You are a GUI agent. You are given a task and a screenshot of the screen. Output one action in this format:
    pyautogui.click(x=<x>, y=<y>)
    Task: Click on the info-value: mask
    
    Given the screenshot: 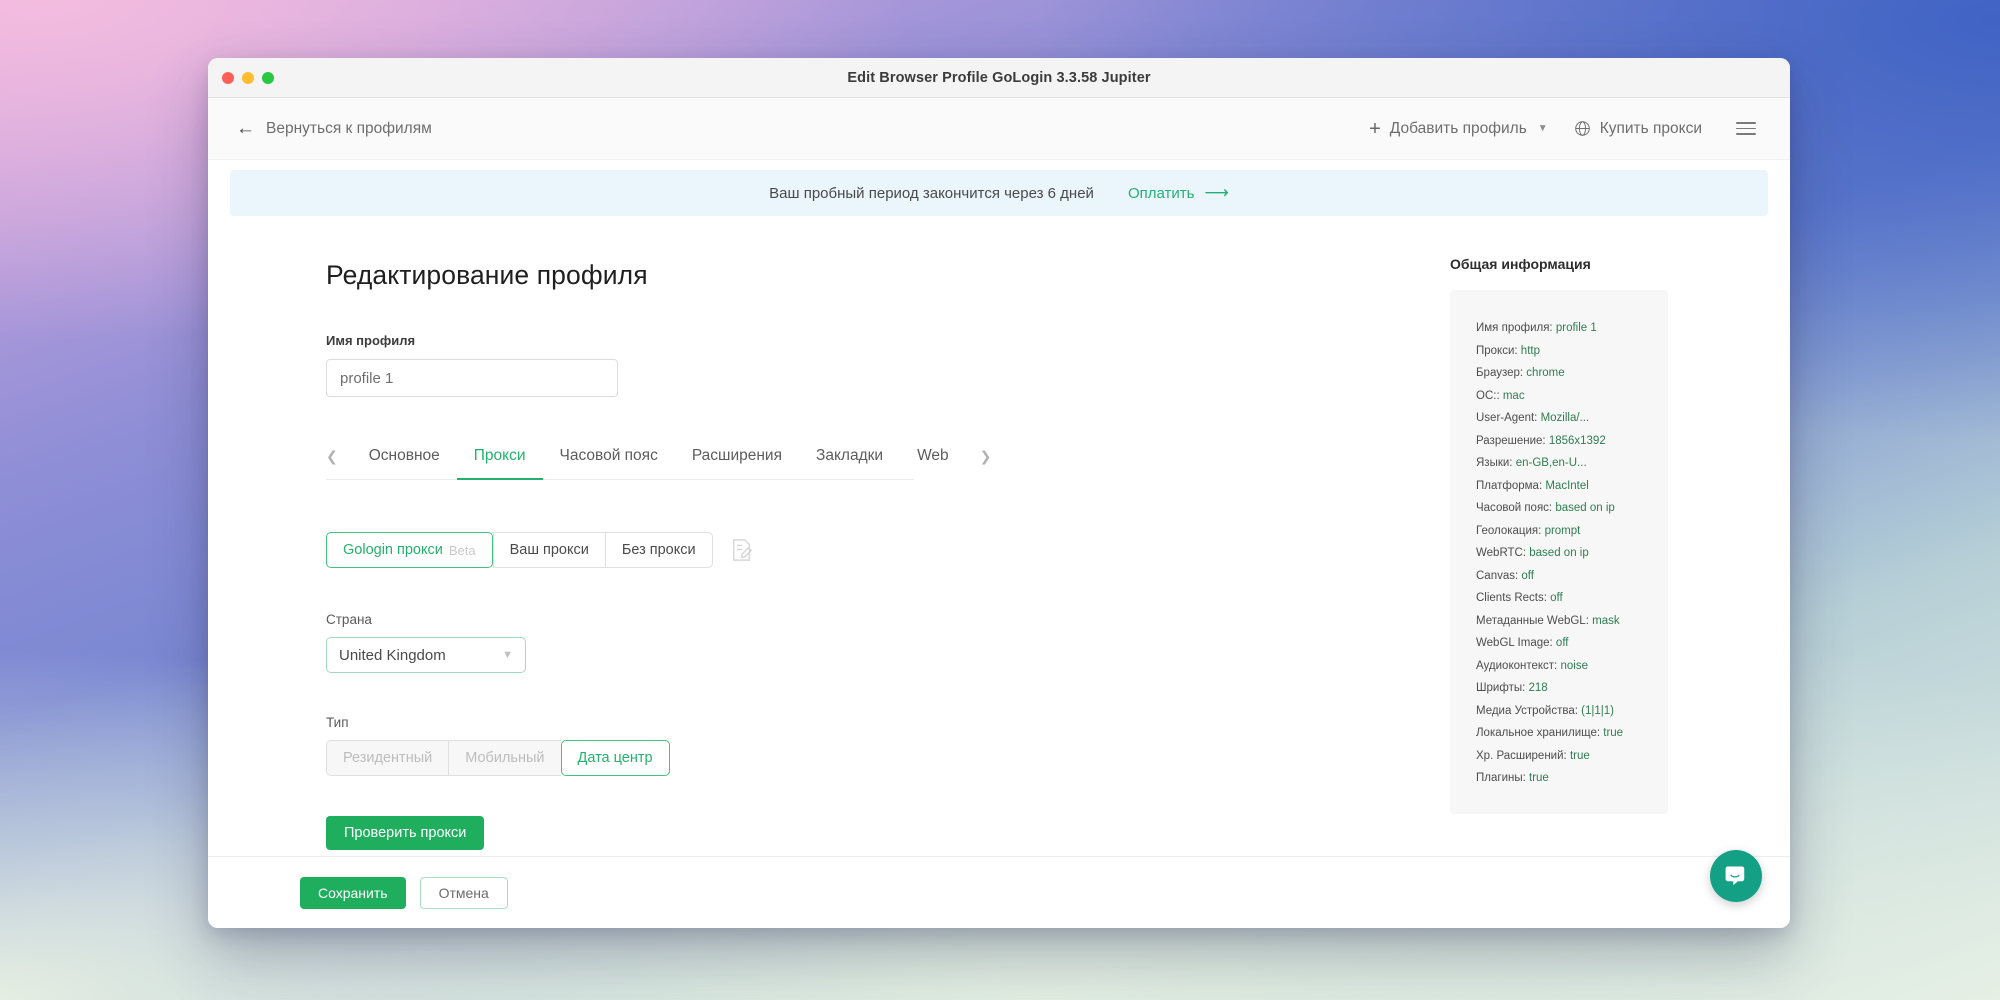 What is the action you would take?
    pyautogui.click(x=1606, y=620)
    